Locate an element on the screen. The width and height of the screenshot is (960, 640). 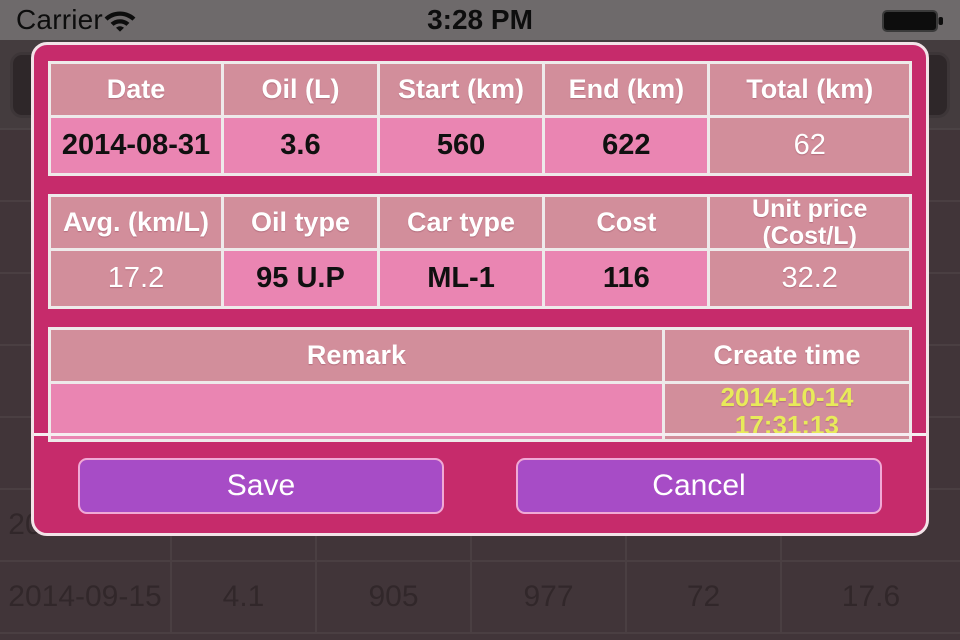
header-total: Total (km) is located at coordinates (811, 91).